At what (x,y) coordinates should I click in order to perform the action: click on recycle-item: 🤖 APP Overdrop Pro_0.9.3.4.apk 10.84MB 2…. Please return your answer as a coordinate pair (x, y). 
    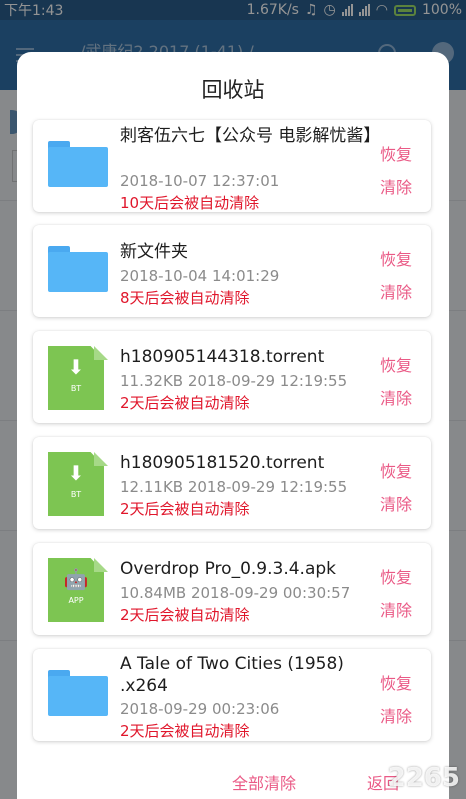
    Looking at the image, I should click on (232, 589).